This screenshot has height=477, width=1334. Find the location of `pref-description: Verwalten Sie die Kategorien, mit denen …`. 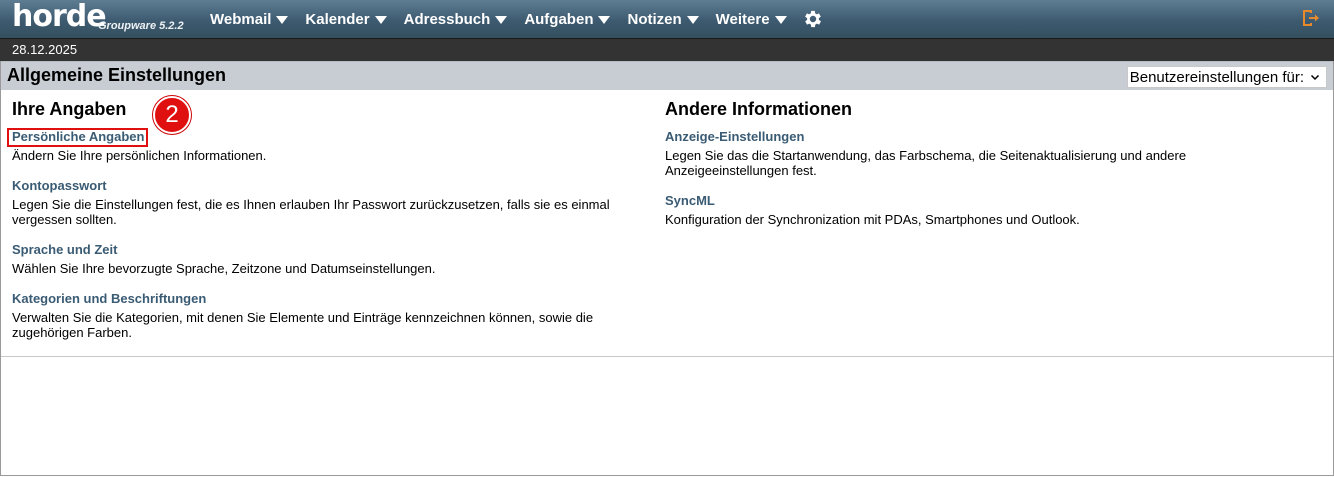

pref-description: Verwalten Sie die Kategorien, mit denen … is located at coordinates (303, 325).